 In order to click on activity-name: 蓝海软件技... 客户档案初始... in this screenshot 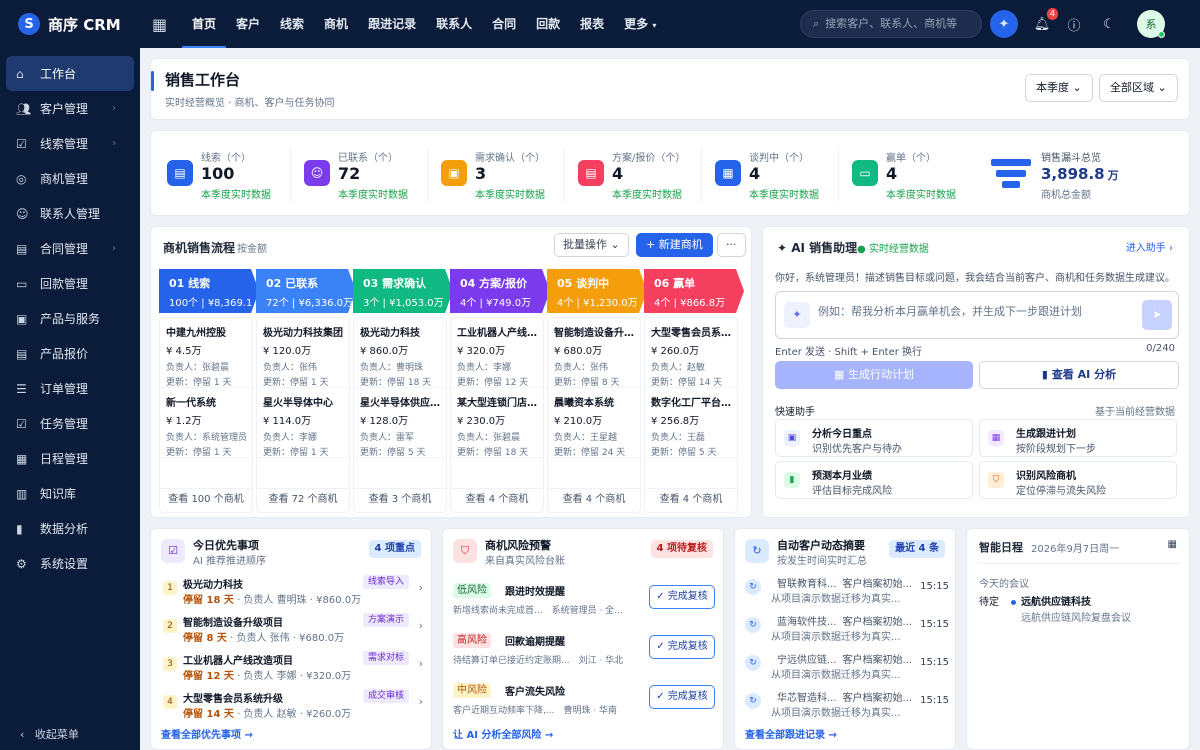, I will do `click(841, 620)`.